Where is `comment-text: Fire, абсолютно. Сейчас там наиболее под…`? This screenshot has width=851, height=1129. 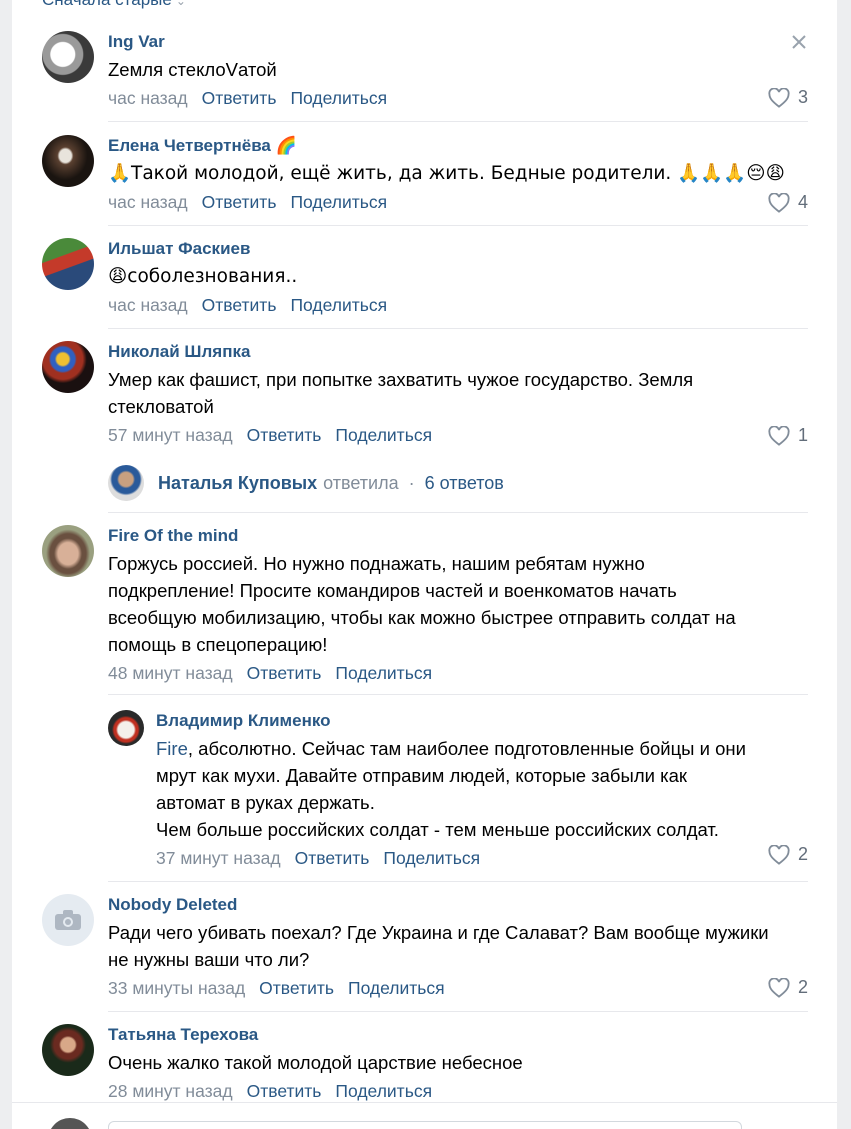
comment-text: Fire, абсолютно. Сейчас там наиболее под… is located at coordinates (482, 789).